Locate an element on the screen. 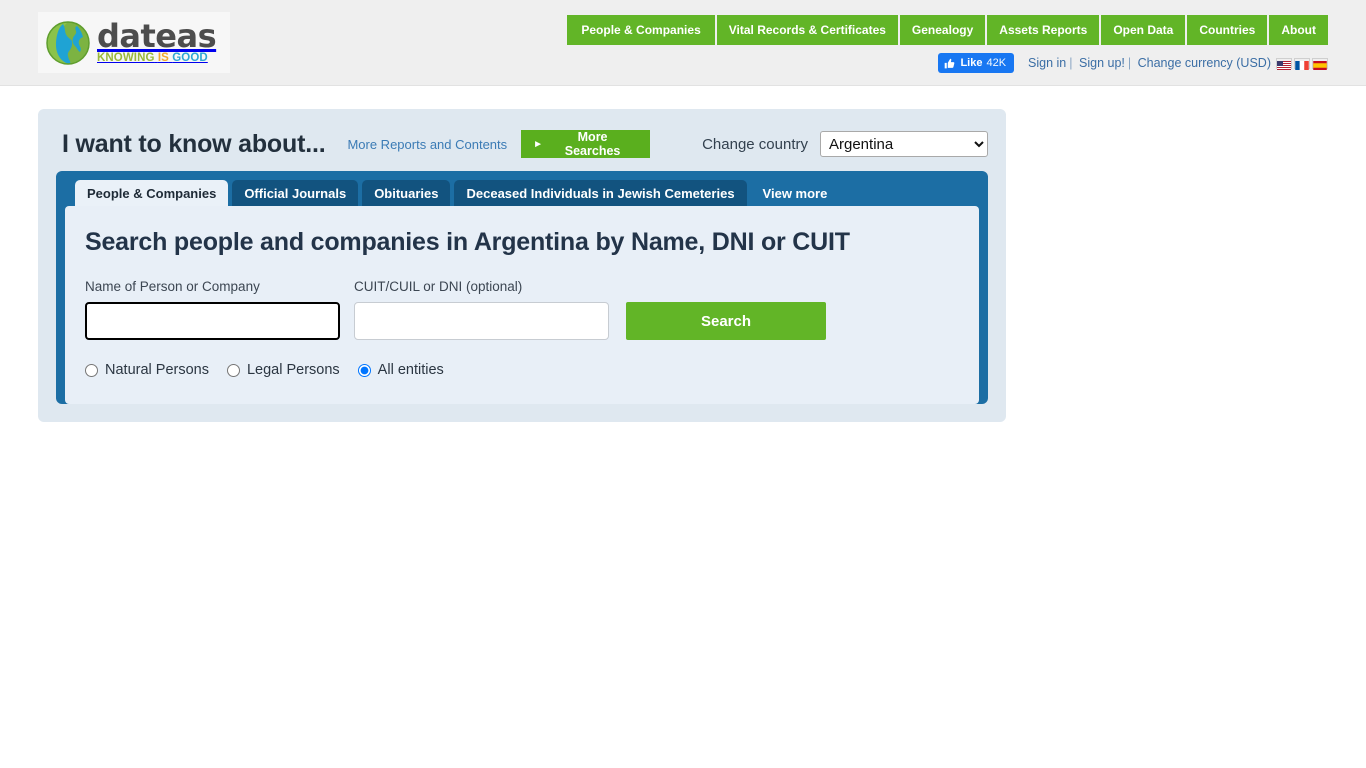  radio-legal-persons-label: Legal Persons is located at coordinates (293, 370).